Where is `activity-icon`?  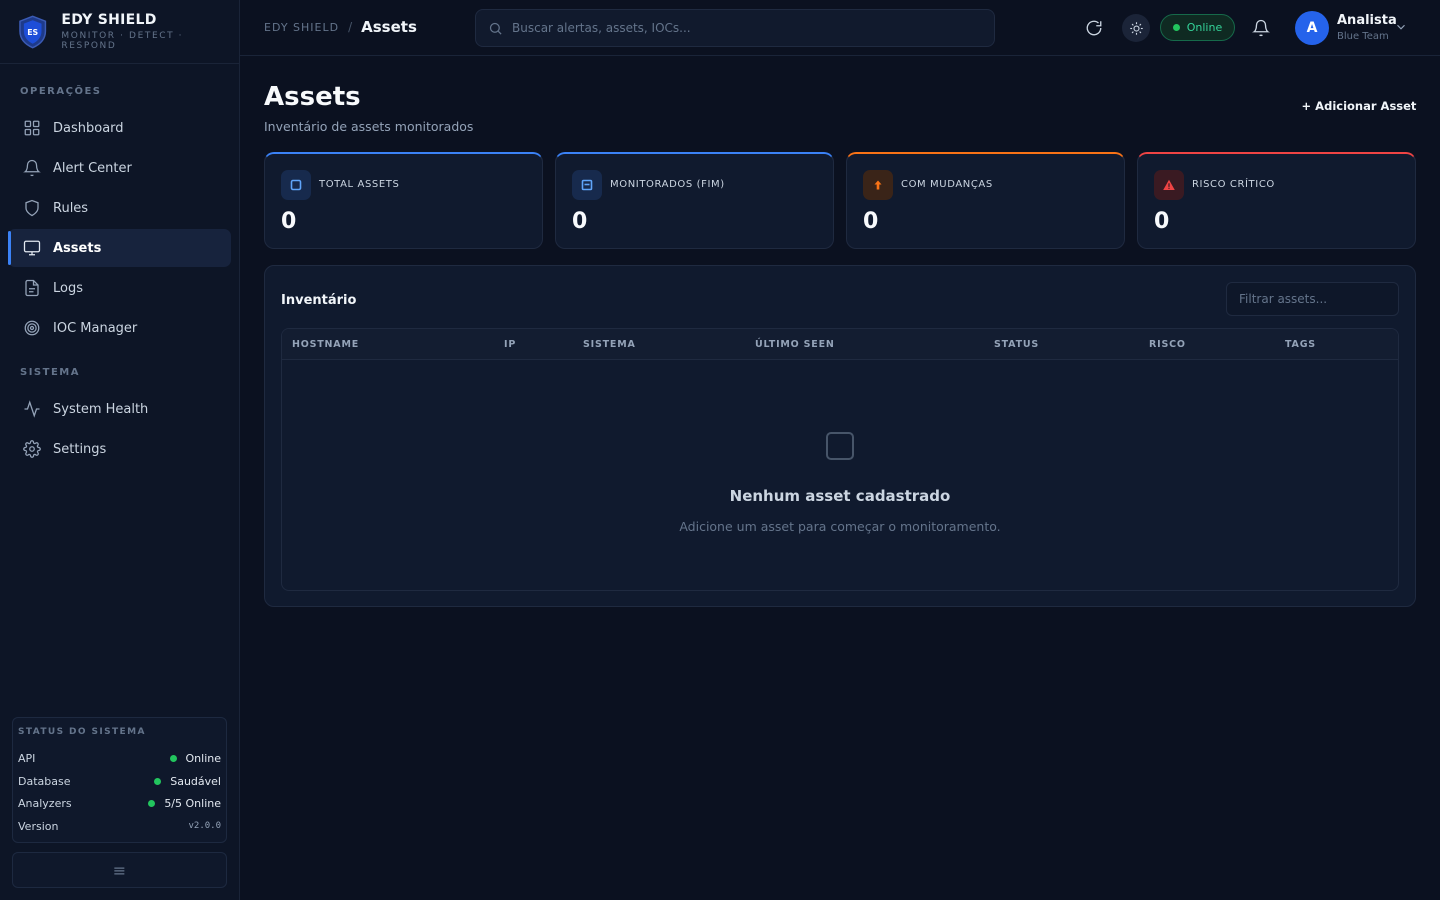
activity-icon is located at coordinates (32, 409).